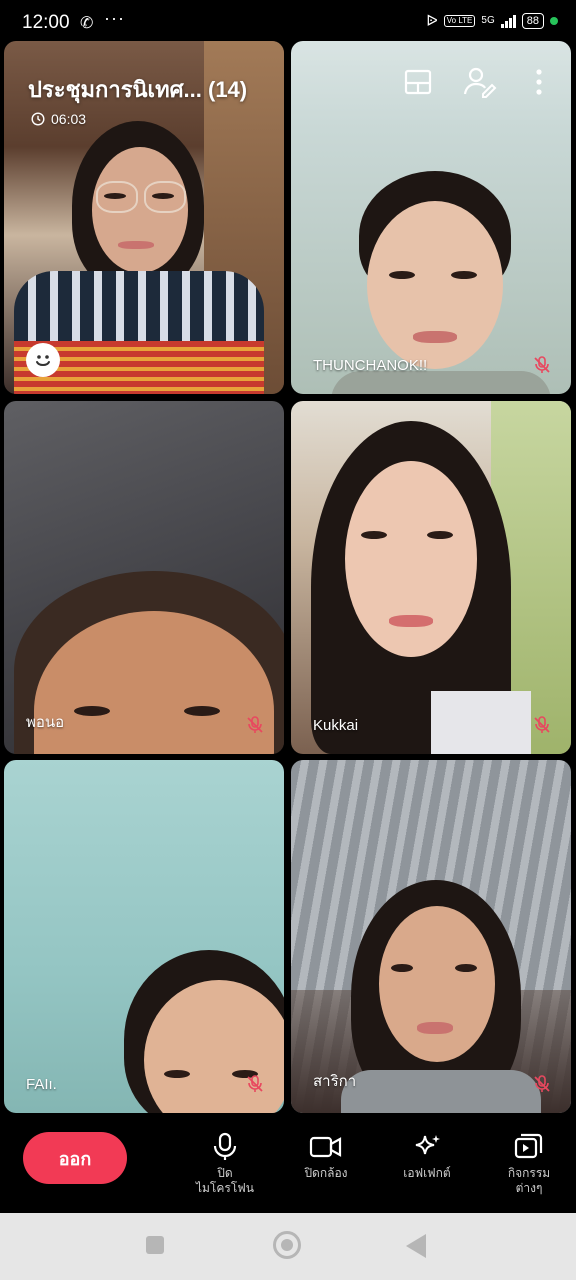 This screenshot has height=1280, width=576. Describe the element at coordinates (155, 1245) in the screenshot. I see `recent-apps-button` at that location.